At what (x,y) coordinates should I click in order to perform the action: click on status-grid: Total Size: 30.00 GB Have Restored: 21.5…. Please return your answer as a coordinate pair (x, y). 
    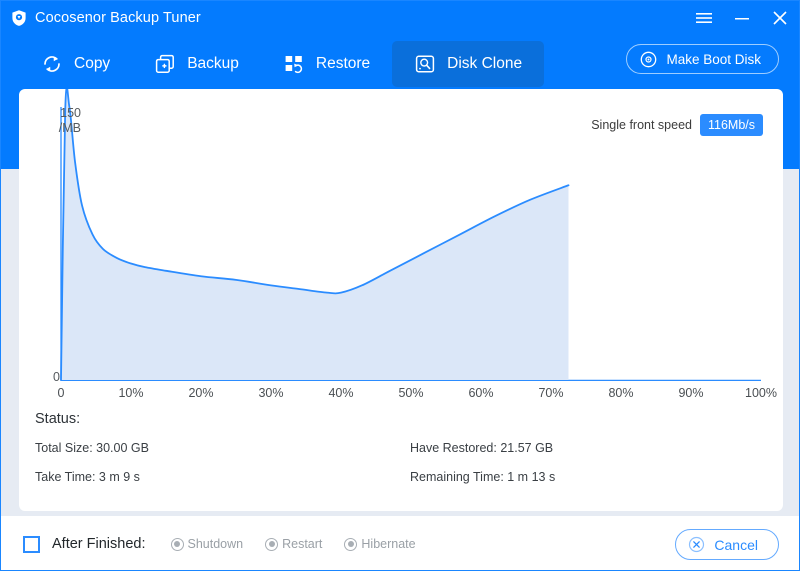
    Looking at the image, I should click on (405, 462).